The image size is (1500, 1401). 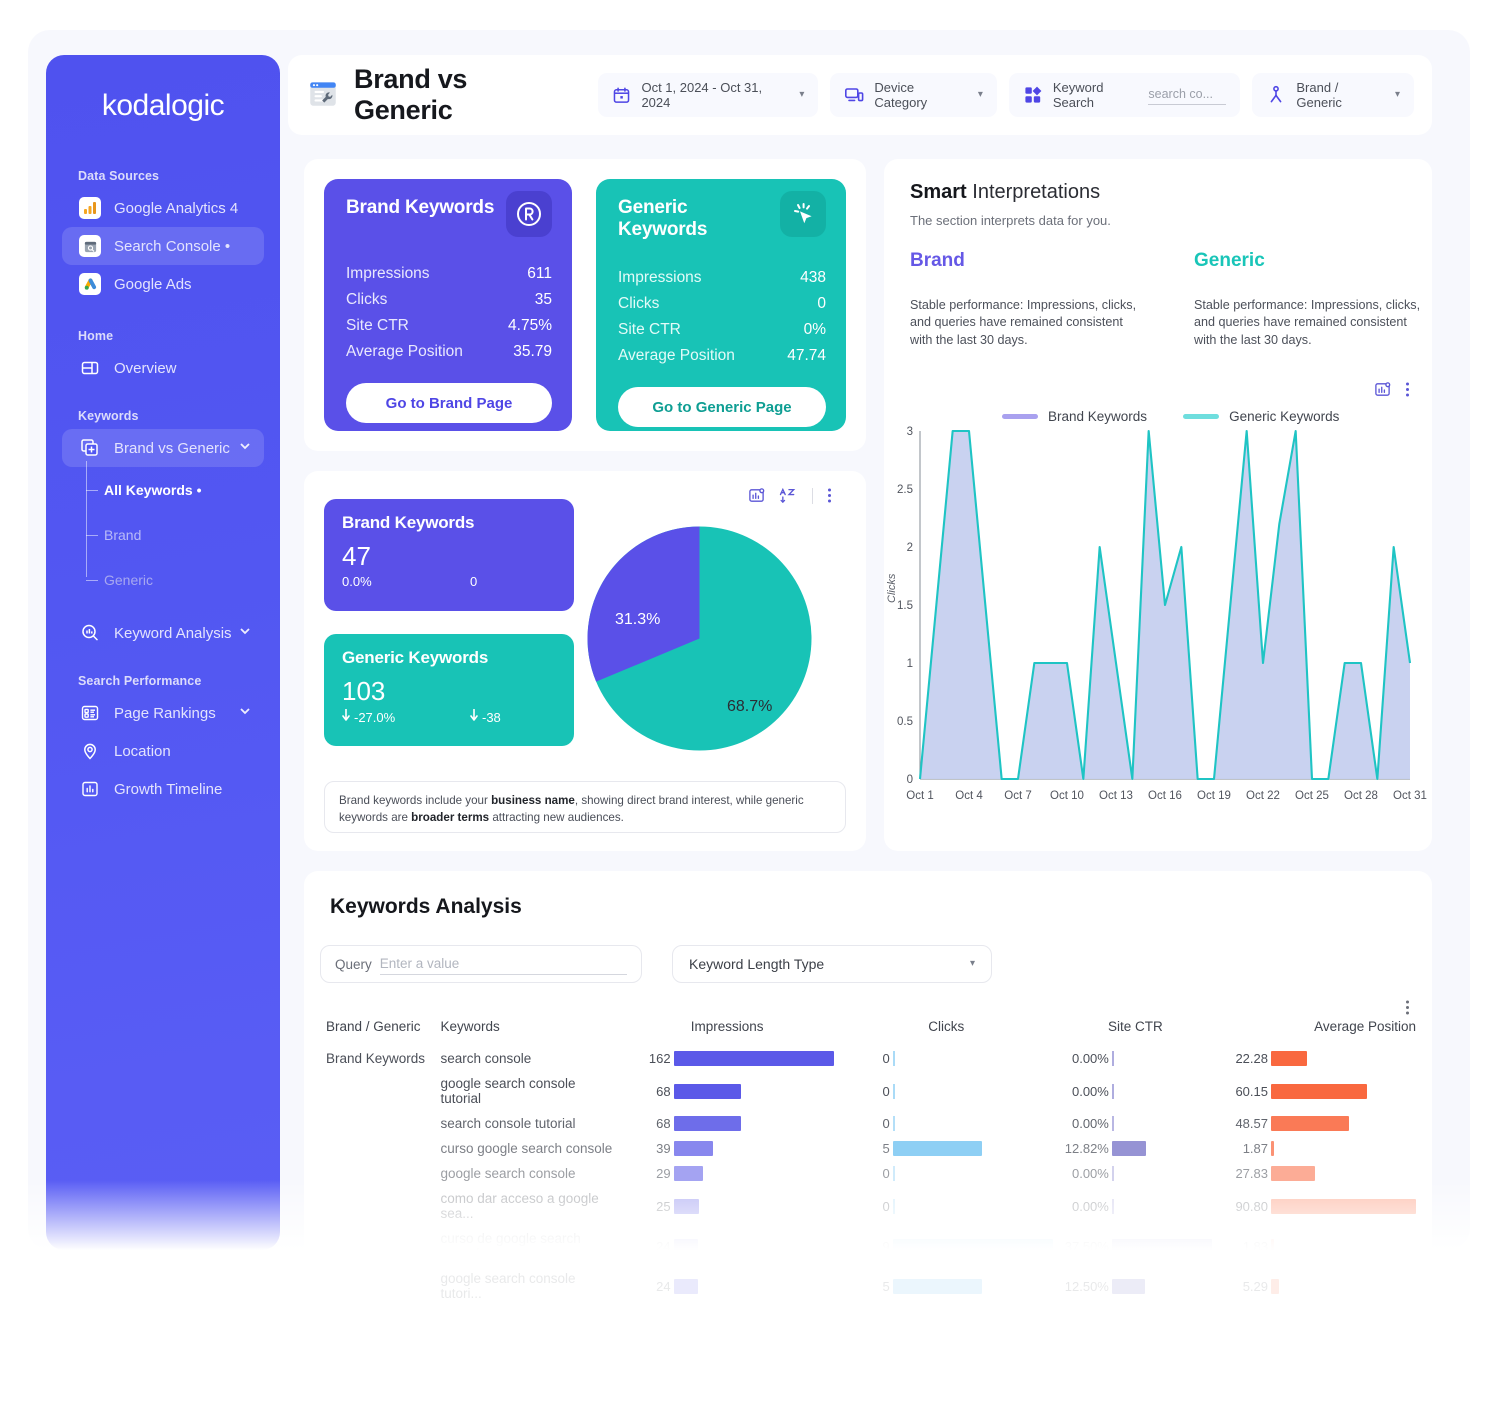 What do you see at coordinates (1319, 95) in the screenshot?
I see `brand-generic-label: Brand / Generic` at bounding box center [1319, 95].